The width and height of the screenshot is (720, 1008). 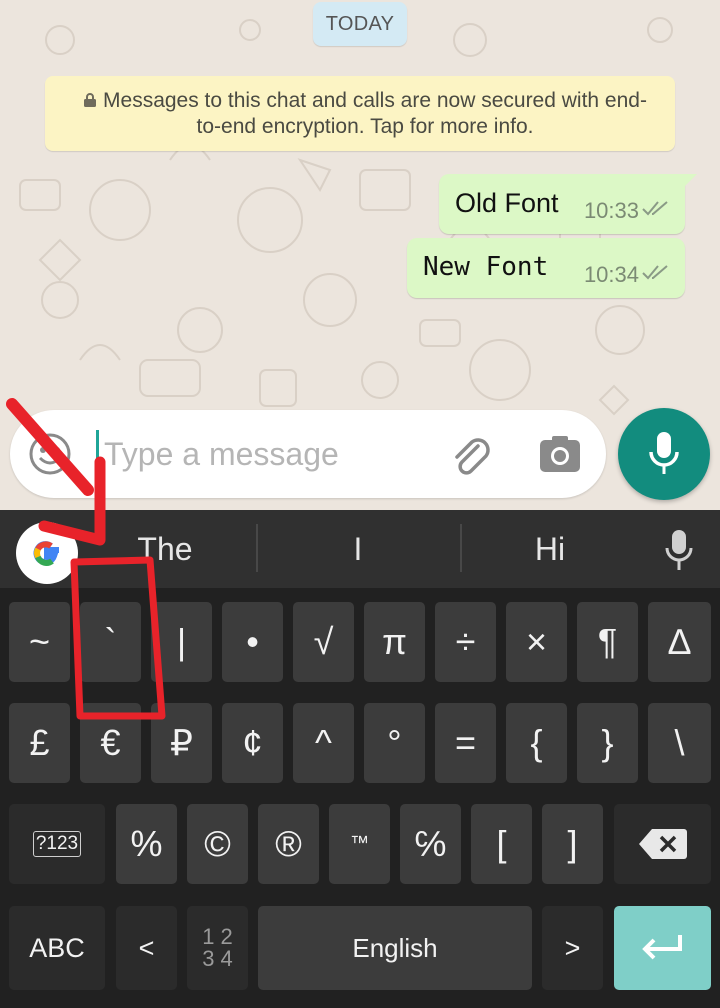 I want to click on backspace-icon, so click(x=662, y=844).